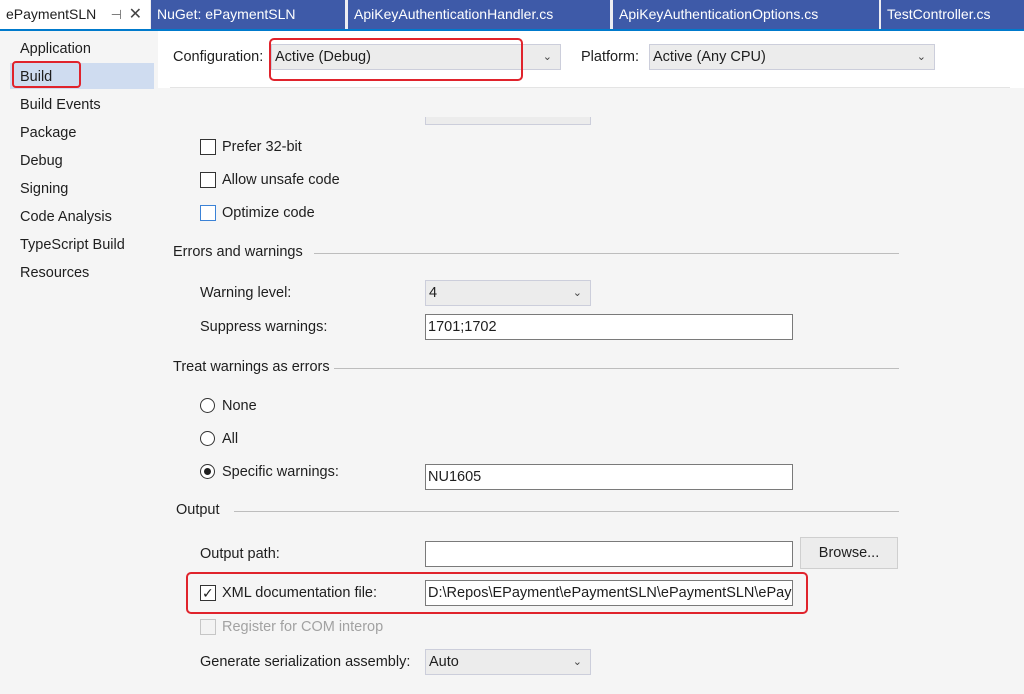 This screenshot has width=1024, height=694. Describe the element at coordinates (116, 14) in the screenshot. I see `pin-icon: ⊣` at that location.